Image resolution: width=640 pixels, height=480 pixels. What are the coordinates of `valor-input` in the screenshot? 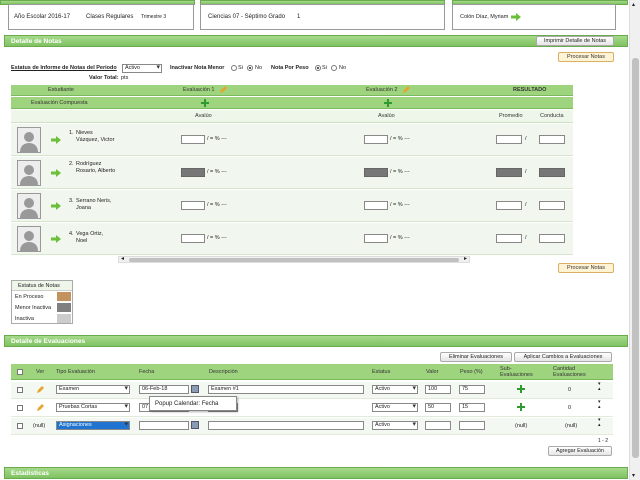 It's located at (438, 425).